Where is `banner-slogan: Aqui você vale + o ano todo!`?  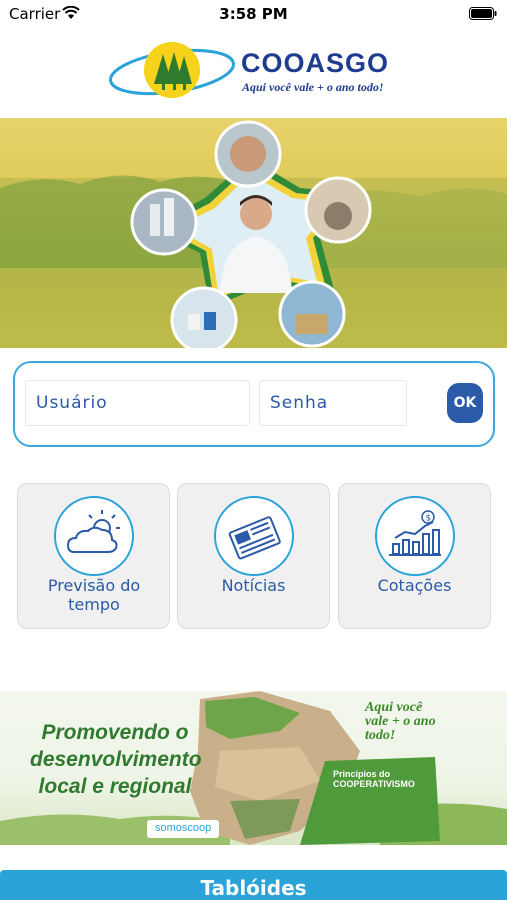
banner-slogan: Aqui você vale + o ano todo! is located at coordinates (400, 721).